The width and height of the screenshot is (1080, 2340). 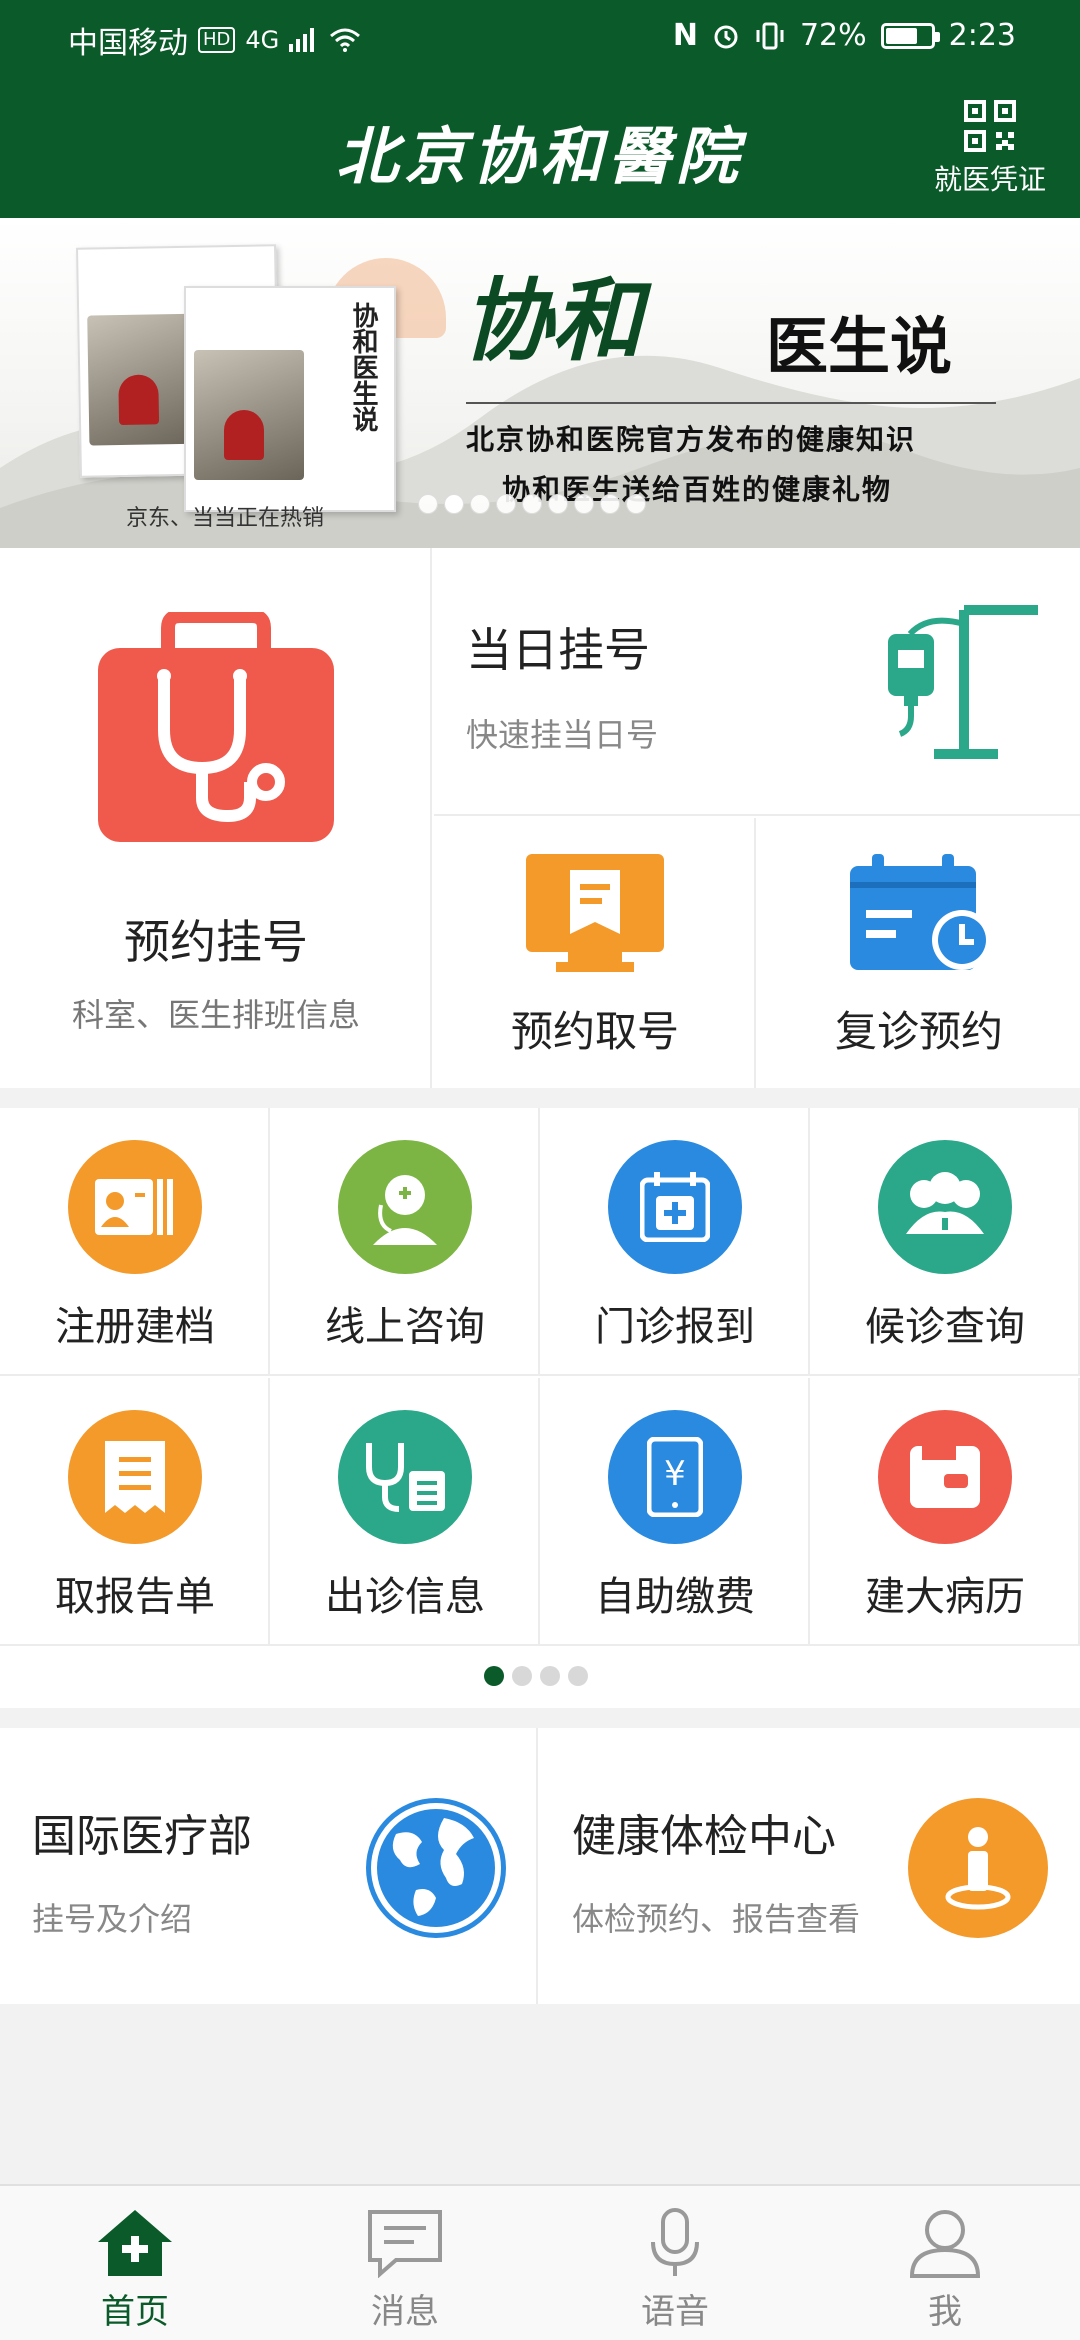 I want to click on vibrate-icon, so click(x=770, y=35).